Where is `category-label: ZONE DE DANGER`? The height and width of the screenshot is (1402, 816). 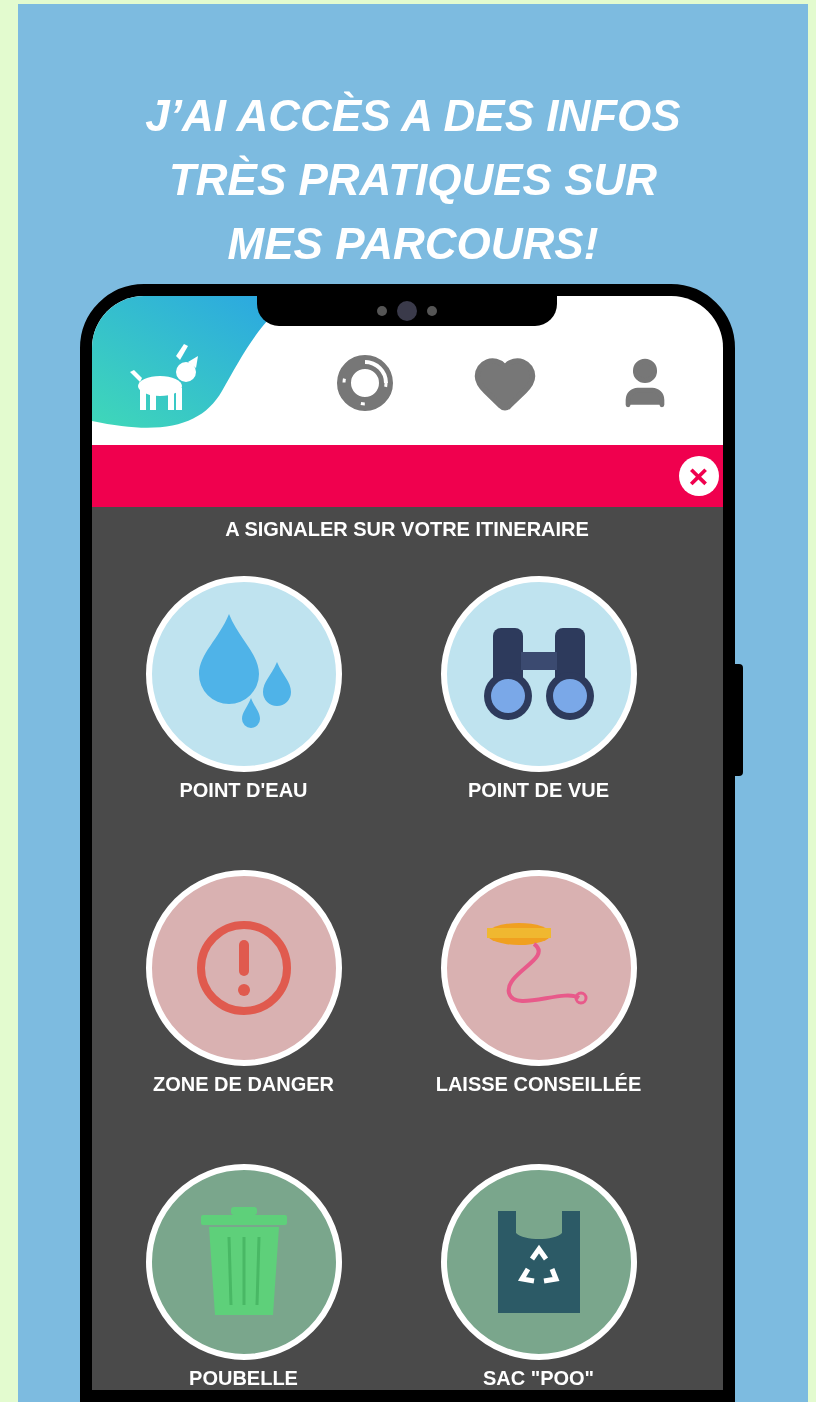
category-label: ZONE DE DANGER is located at coordinates (243, 1084).